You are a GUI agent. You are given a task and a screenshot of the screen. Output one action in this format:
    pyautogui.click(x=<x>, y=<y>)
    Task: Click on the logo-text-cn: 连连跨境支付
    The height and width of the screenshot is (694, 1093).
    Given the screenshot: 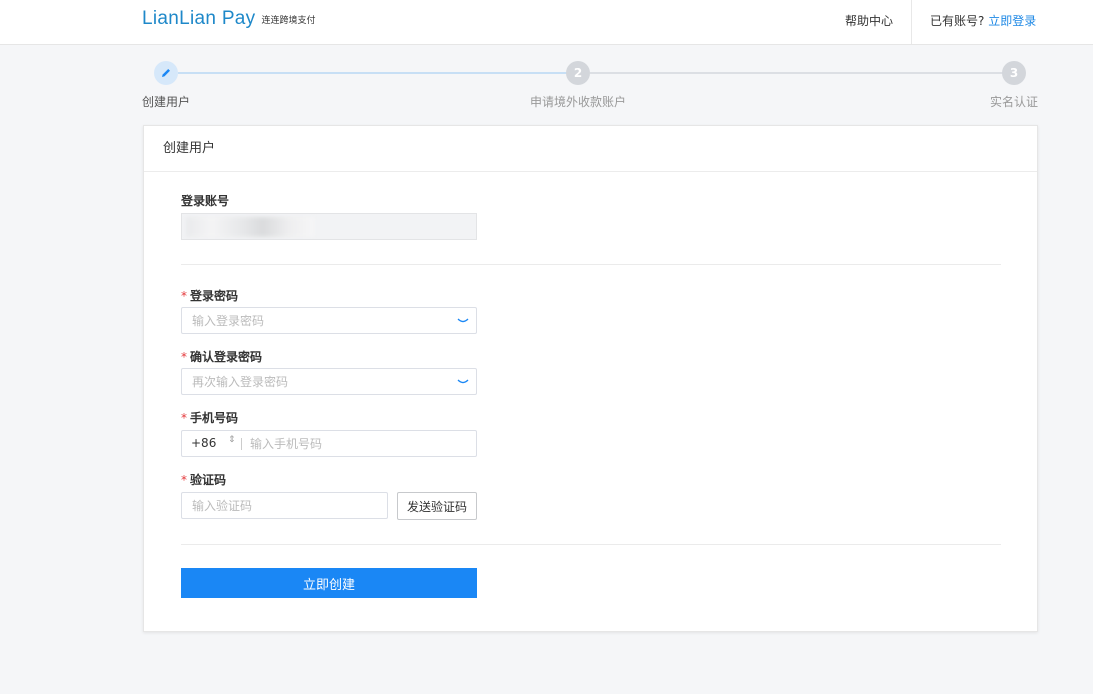 What is the action you would take?
    pyautogui.click(x=288, y=21)
    